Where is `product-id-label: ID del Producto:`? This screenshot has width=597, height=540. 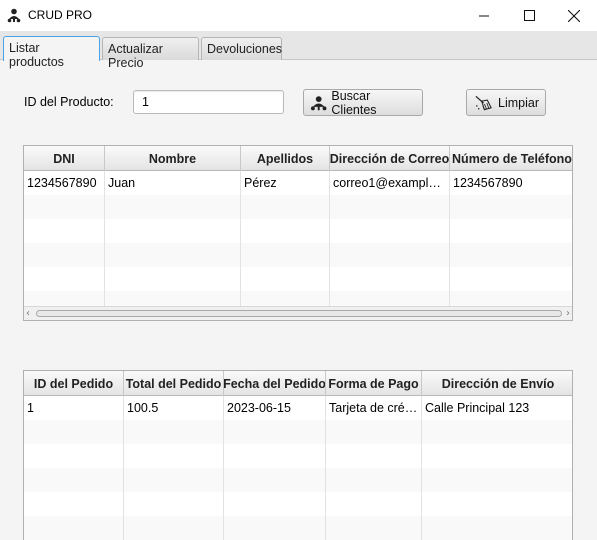 product-id-label: ID del Producto: is located at coordinates (69, 102).